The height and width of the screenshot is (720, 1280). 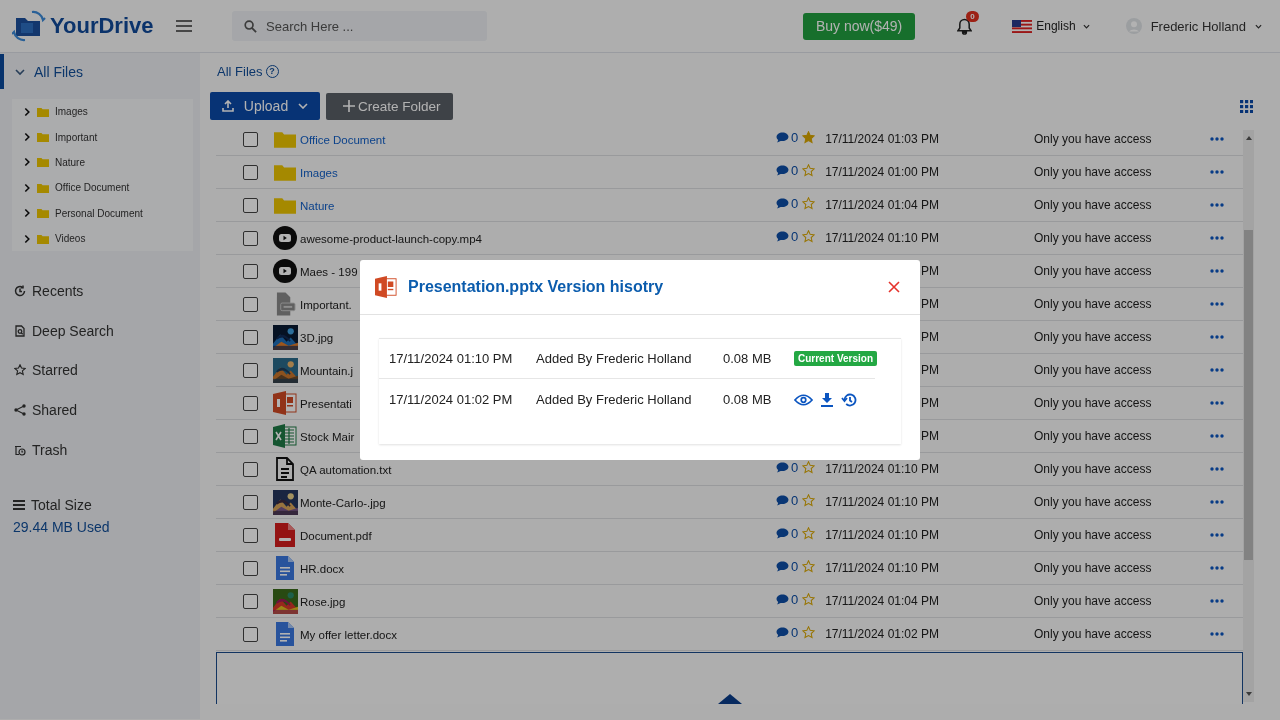 What do you see at coordinates (317, 206) in the screenshot?
I see `file-name: Nature` at bounding box center [317, 206].